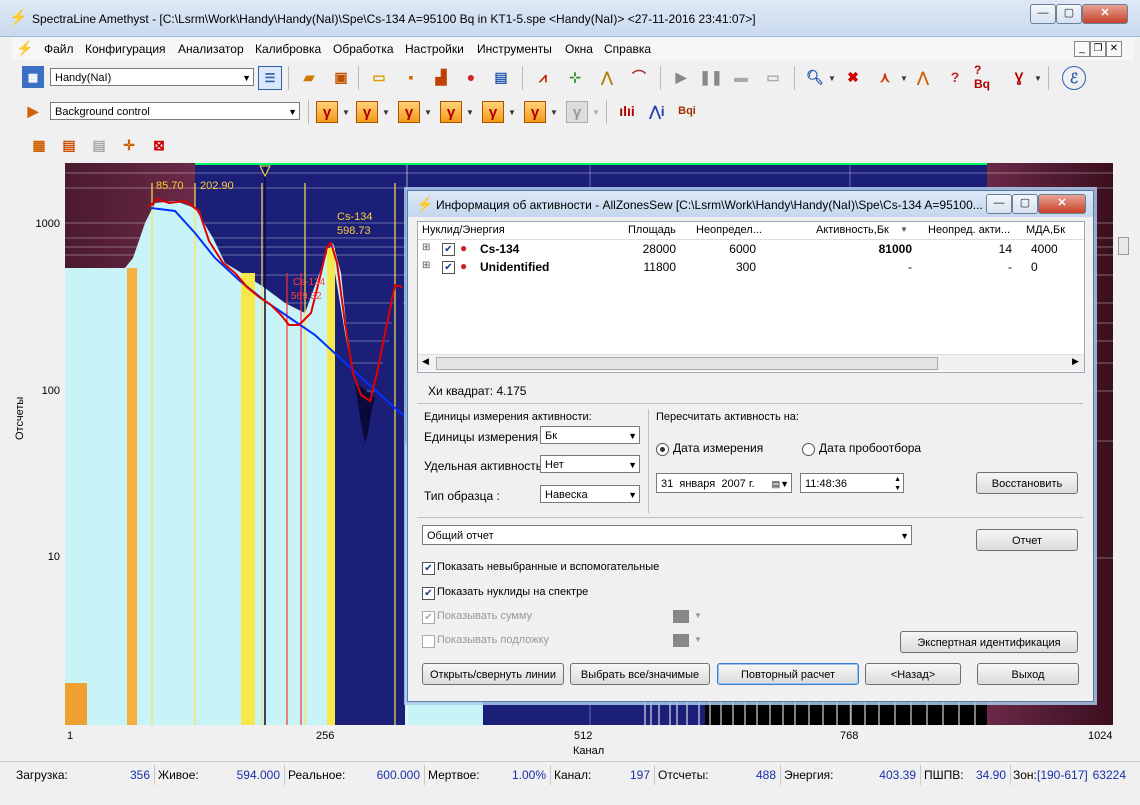 The height and width of the screenshot is (805, 1140). What do you see at coordinates (425, 361) in the screenshot?
I see `scroll-left-icon: ◀` at bounding box center [425, 361].